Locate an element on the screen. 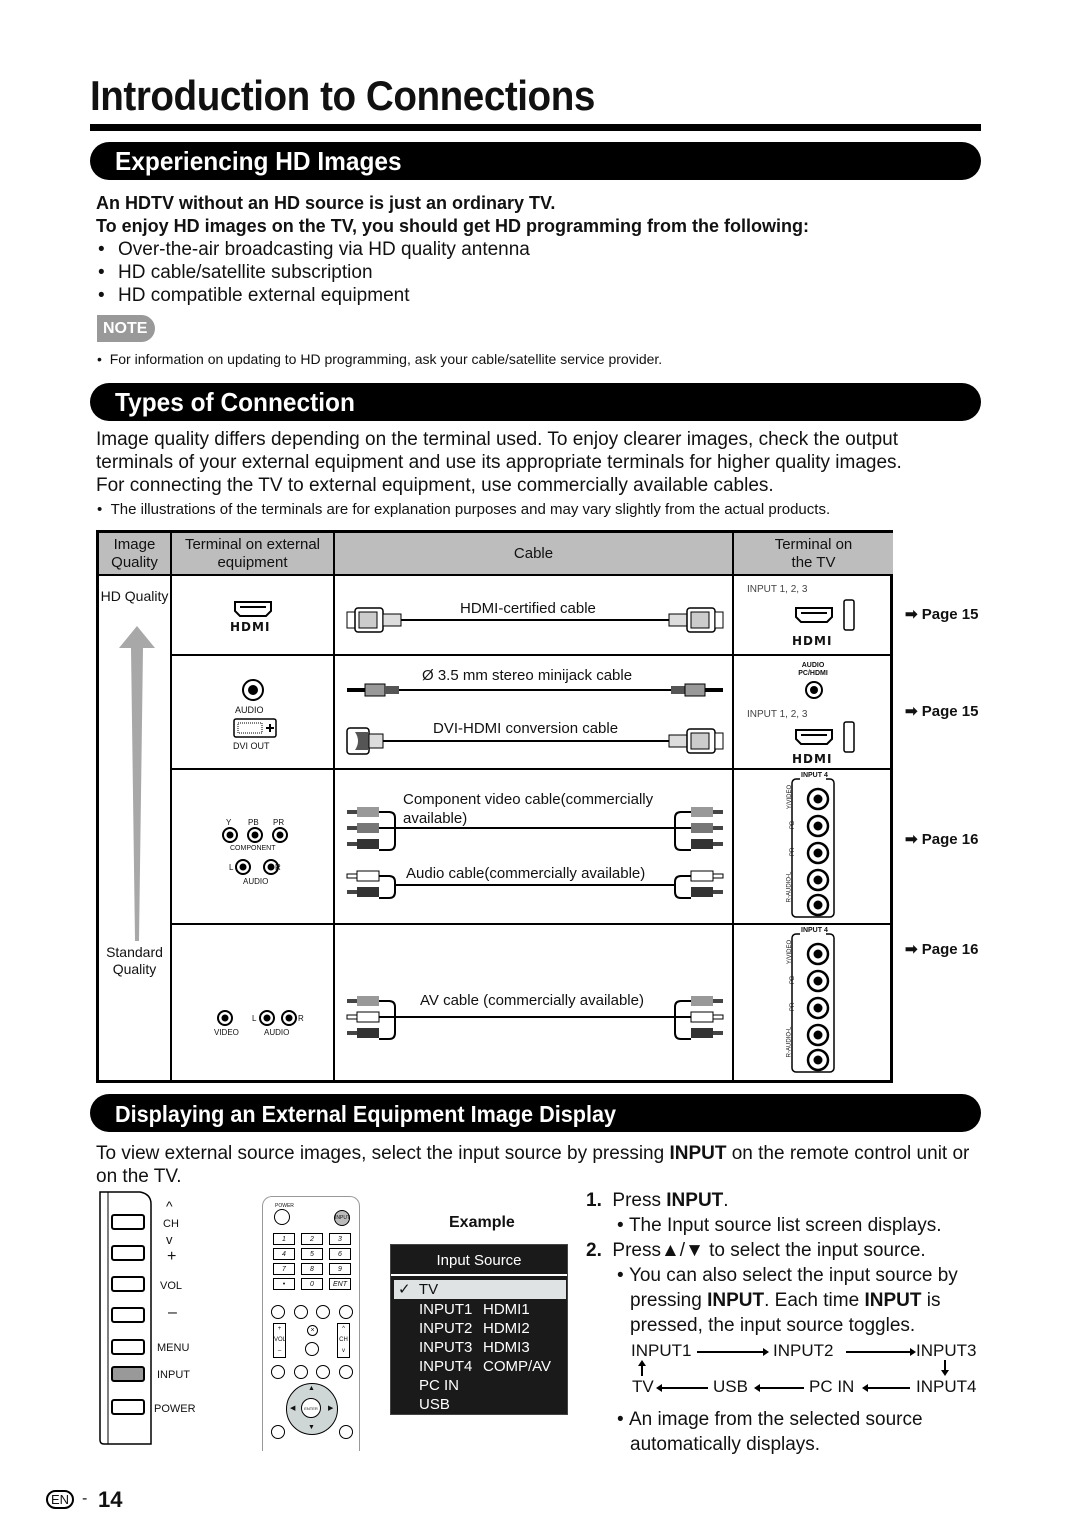 The width and height of the screenshot is (1080, 1532). input-source-name: USB is located at coordinates (434, 1404).